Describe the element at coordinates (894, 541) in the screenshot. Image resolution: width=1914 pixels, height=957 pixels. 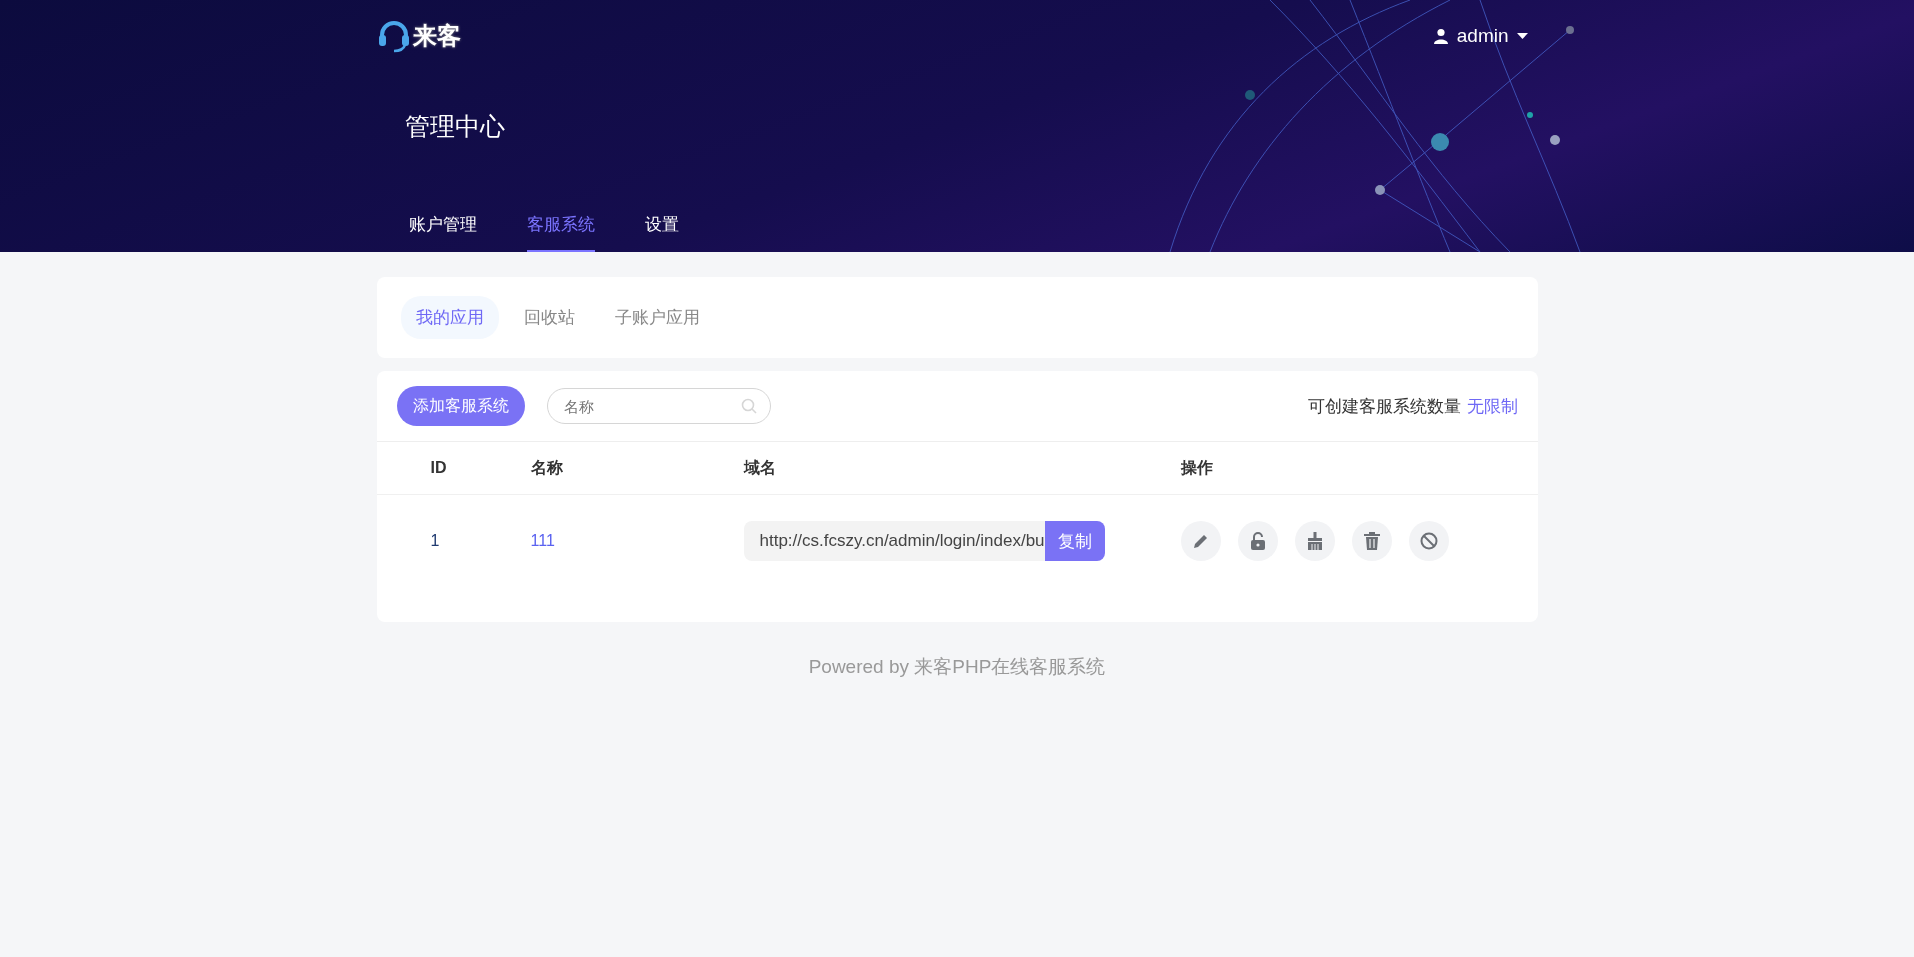
I see `domain-field: http://cs.fcszy.cn/admin/login/index/bu` at that location.